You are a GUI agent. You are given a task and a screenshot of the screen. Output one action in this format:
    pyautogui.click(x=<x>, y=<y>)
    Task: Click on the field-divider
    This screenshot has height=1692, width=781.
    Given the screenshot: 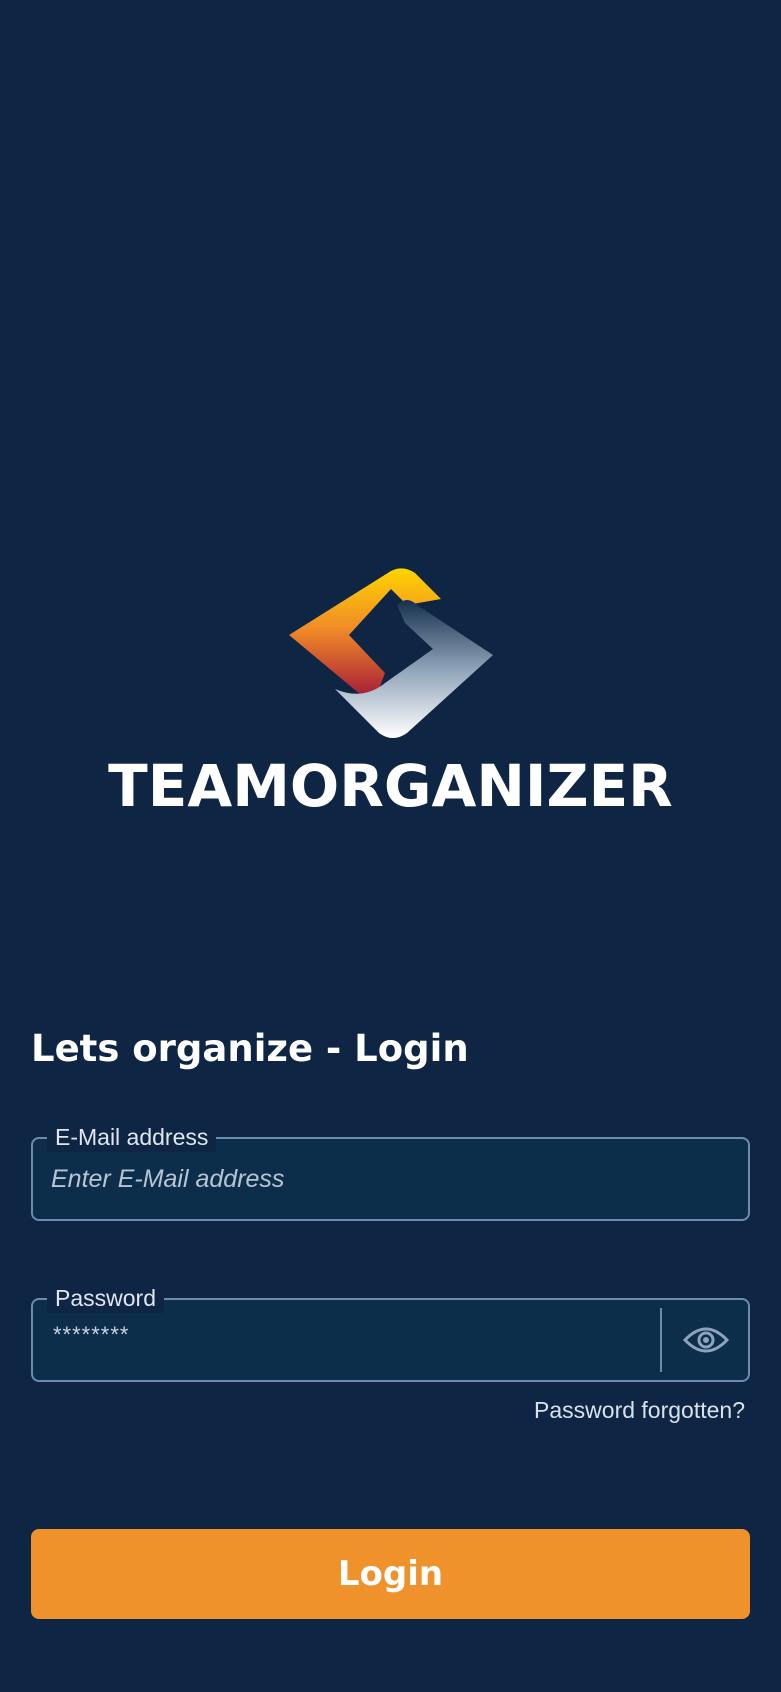 What is the action you would take?
    pyautogui.click(x=661, y=1340)
    